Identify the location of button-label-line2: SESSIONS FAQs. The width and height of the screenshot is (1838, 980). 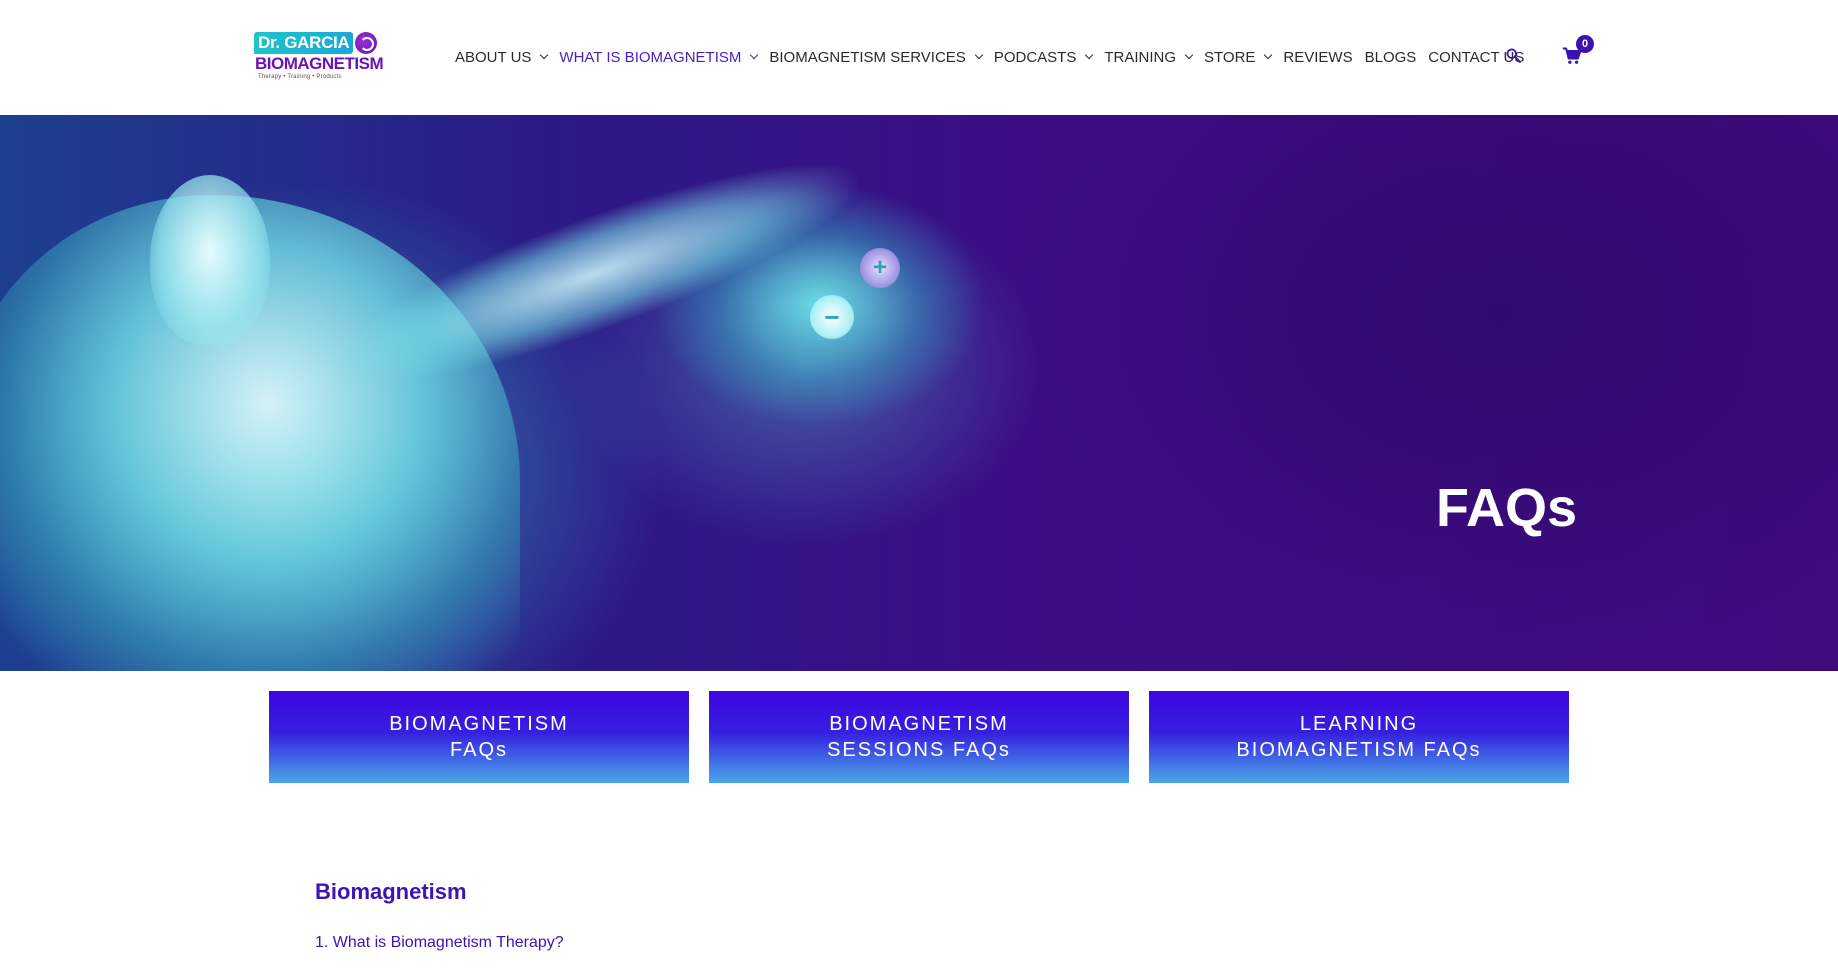
(919, 750).